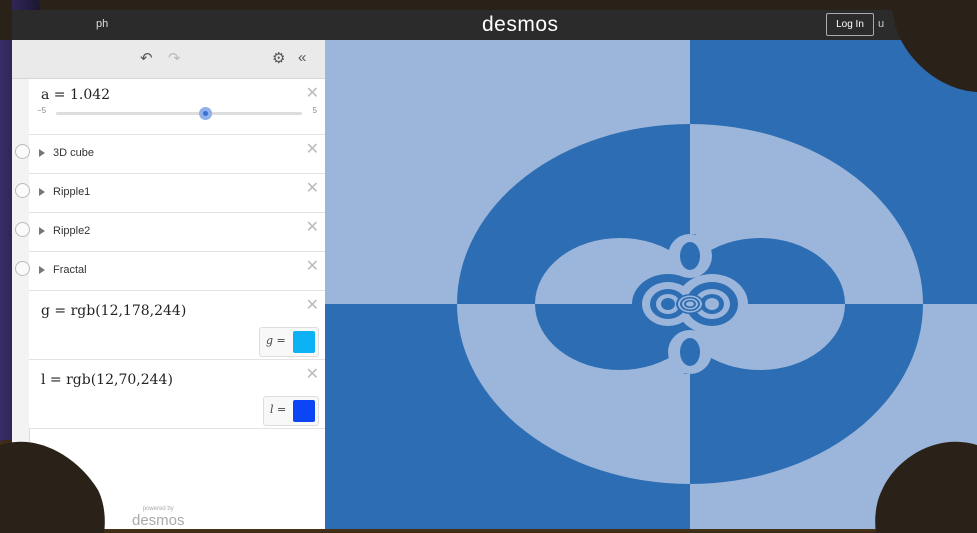 Image resolution: width=977 pixels, height=533 pixels. Describe the element at coordinates (52, 487) in the screenshot. I see `frame-corner-bottom-left` at that location.